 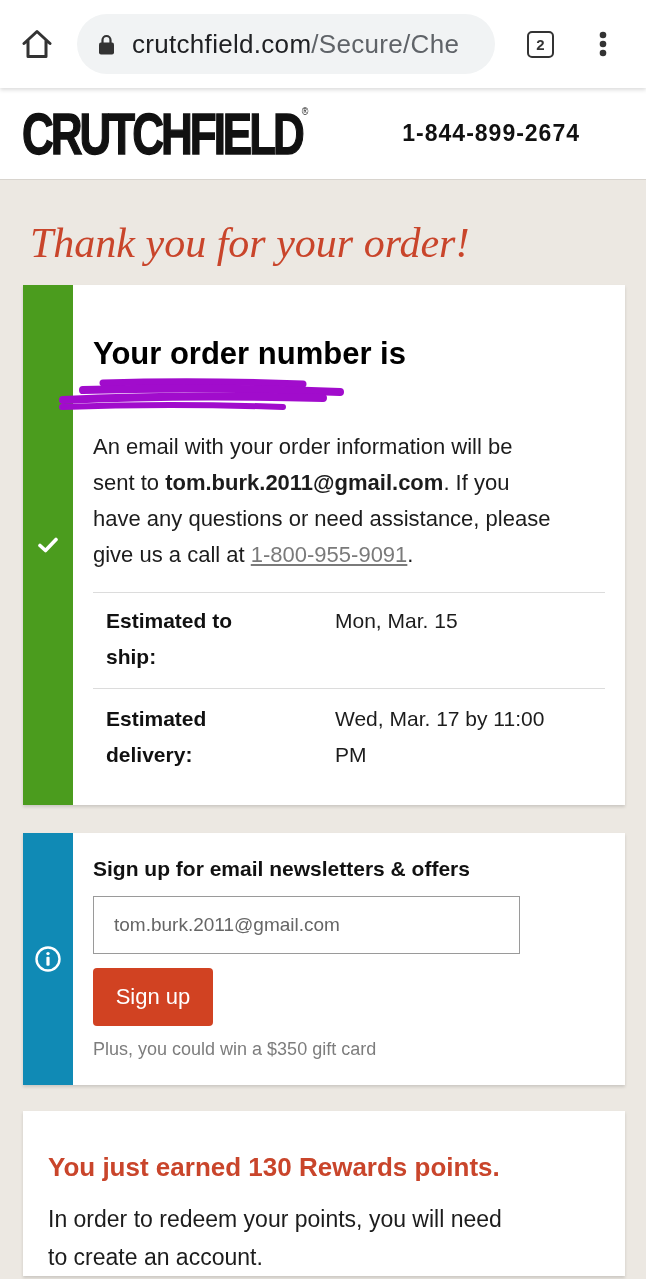 I want to click on page-title: Thank you for your order!, so click(x=250, y=243).